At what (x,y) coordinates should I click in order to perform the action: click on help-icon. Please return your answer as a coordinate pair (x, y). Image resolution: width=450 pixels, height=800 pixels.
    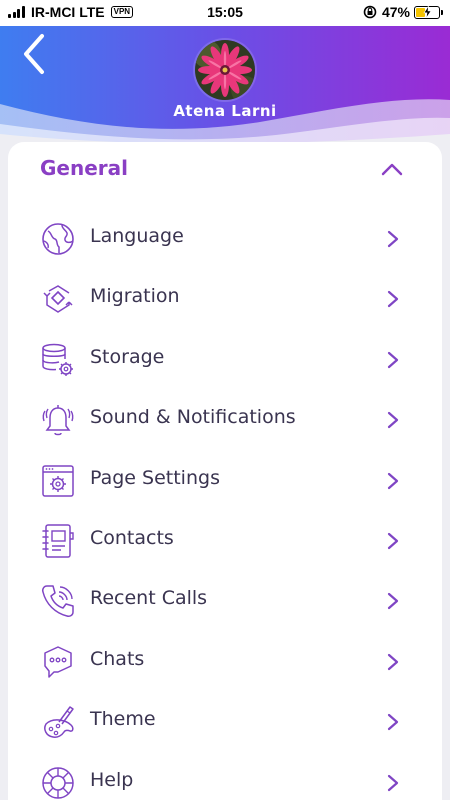
    Looking at the image, I should click on (58, 782).